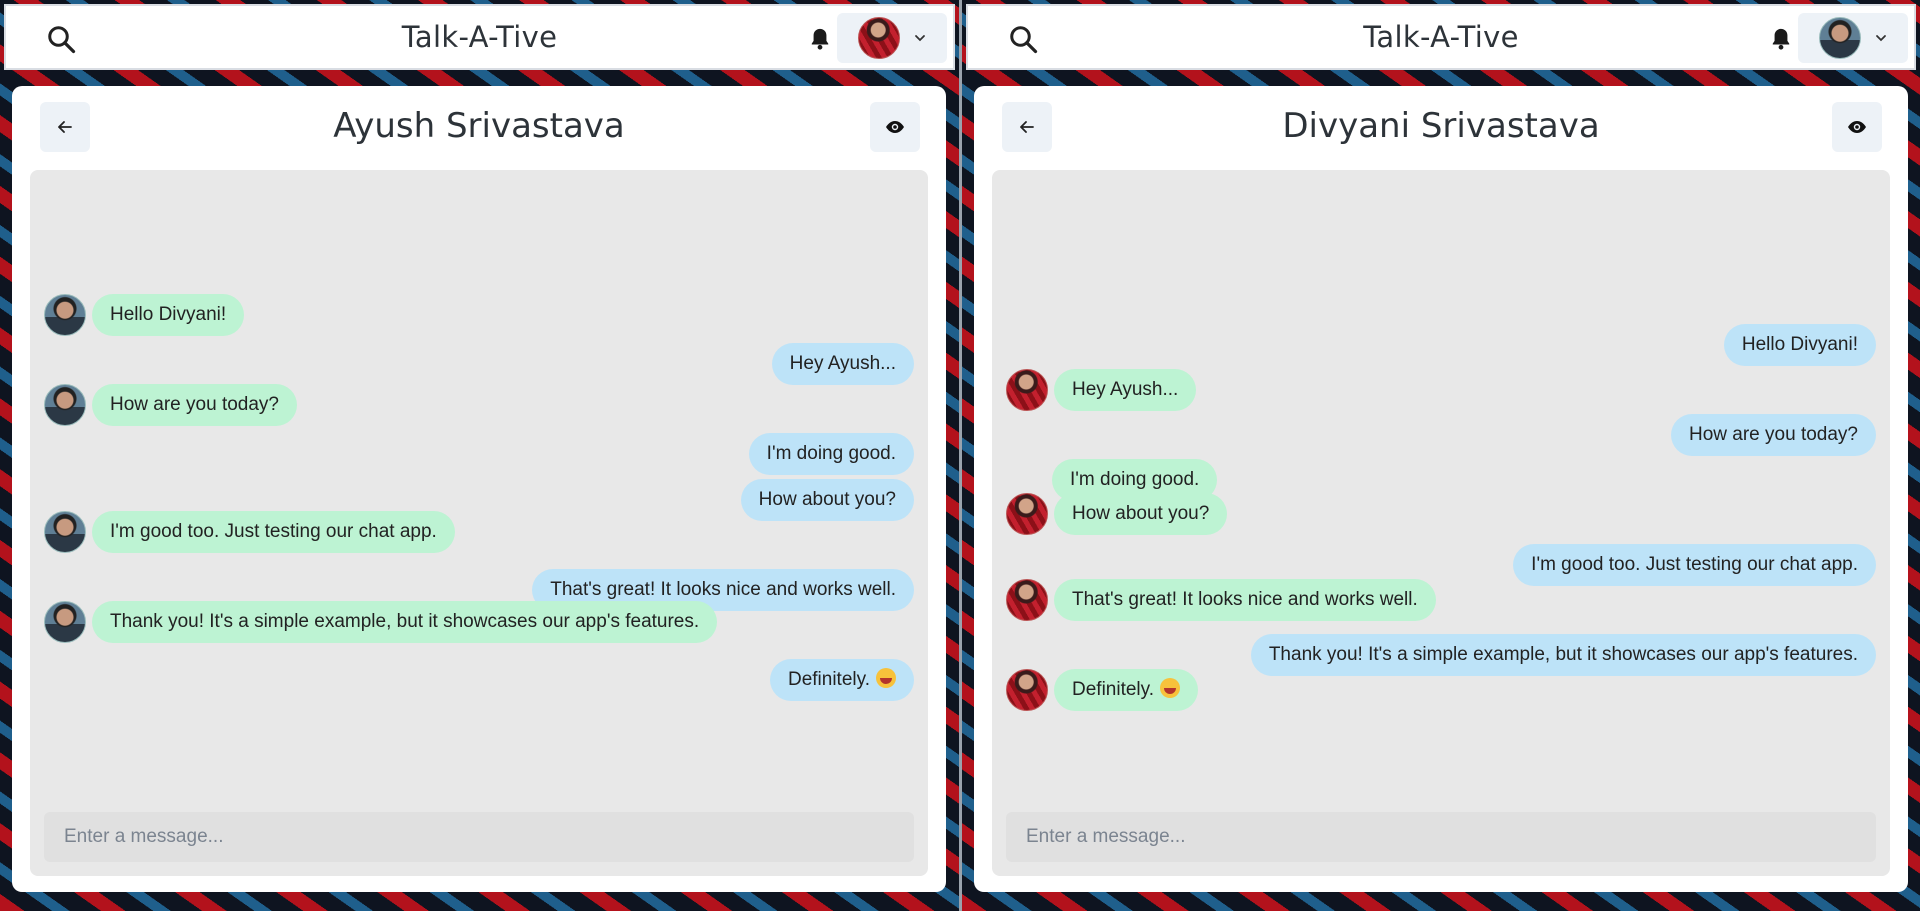  I want to click on chat-recipient-name: Divyani Srivastava, so click(1441, 126).